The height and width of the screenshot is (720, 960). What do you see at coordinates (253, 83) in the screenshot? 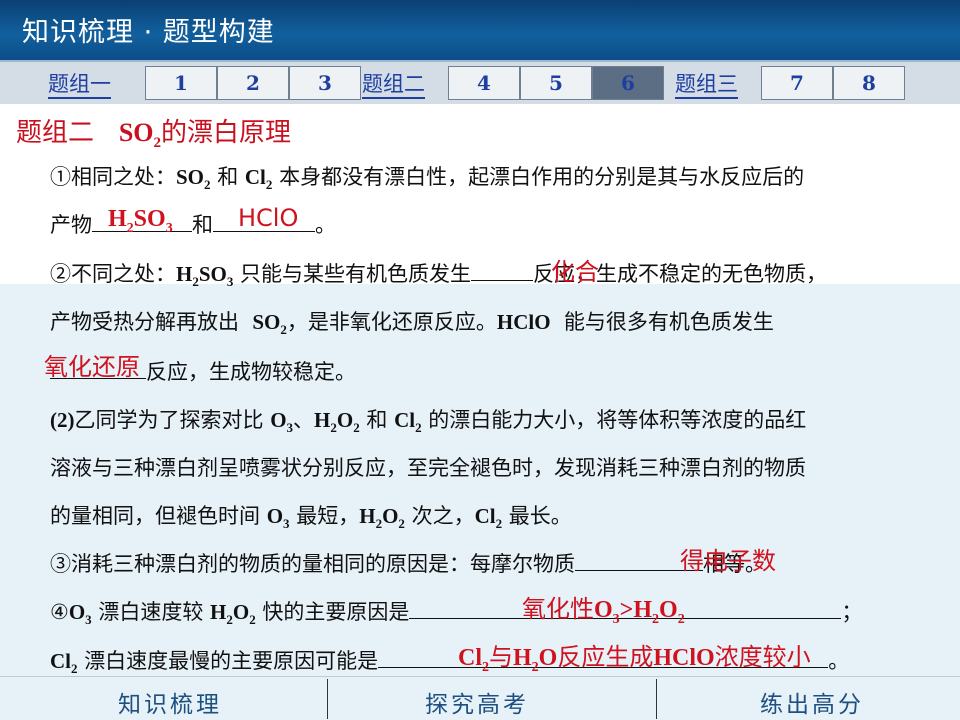
I see `tab-2: 2` at bounding box center [253, 83].